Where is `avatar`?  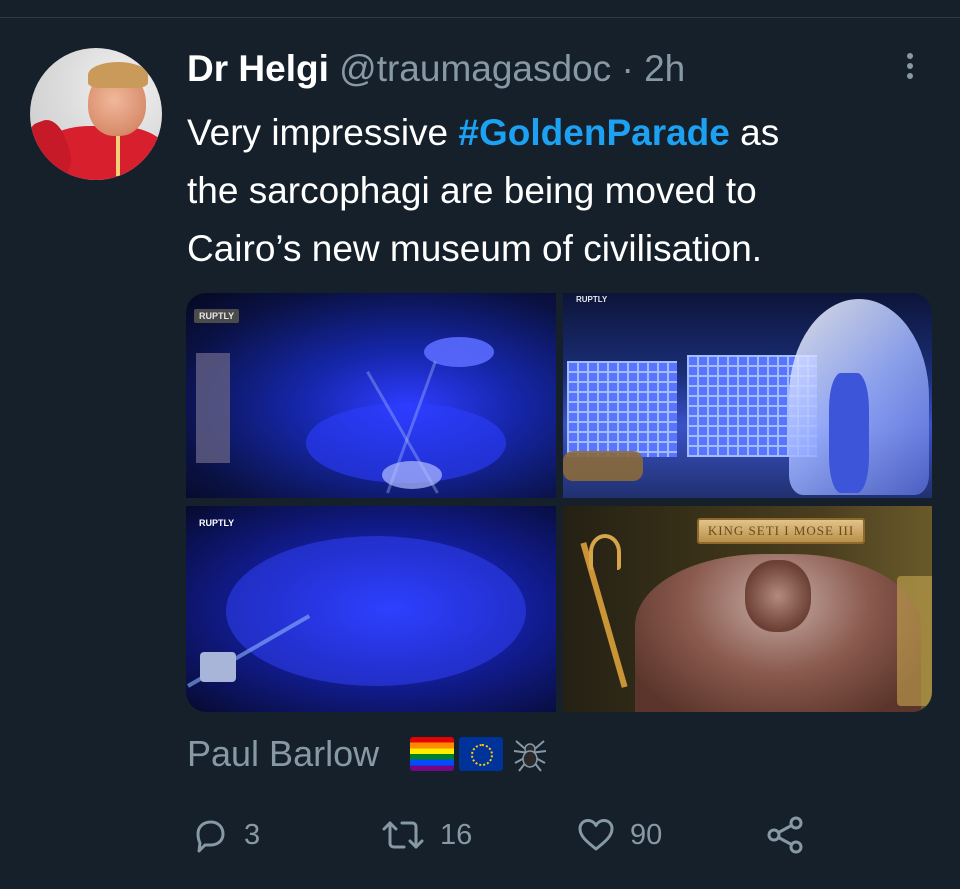
avatar is located at coordinates (96, 114).